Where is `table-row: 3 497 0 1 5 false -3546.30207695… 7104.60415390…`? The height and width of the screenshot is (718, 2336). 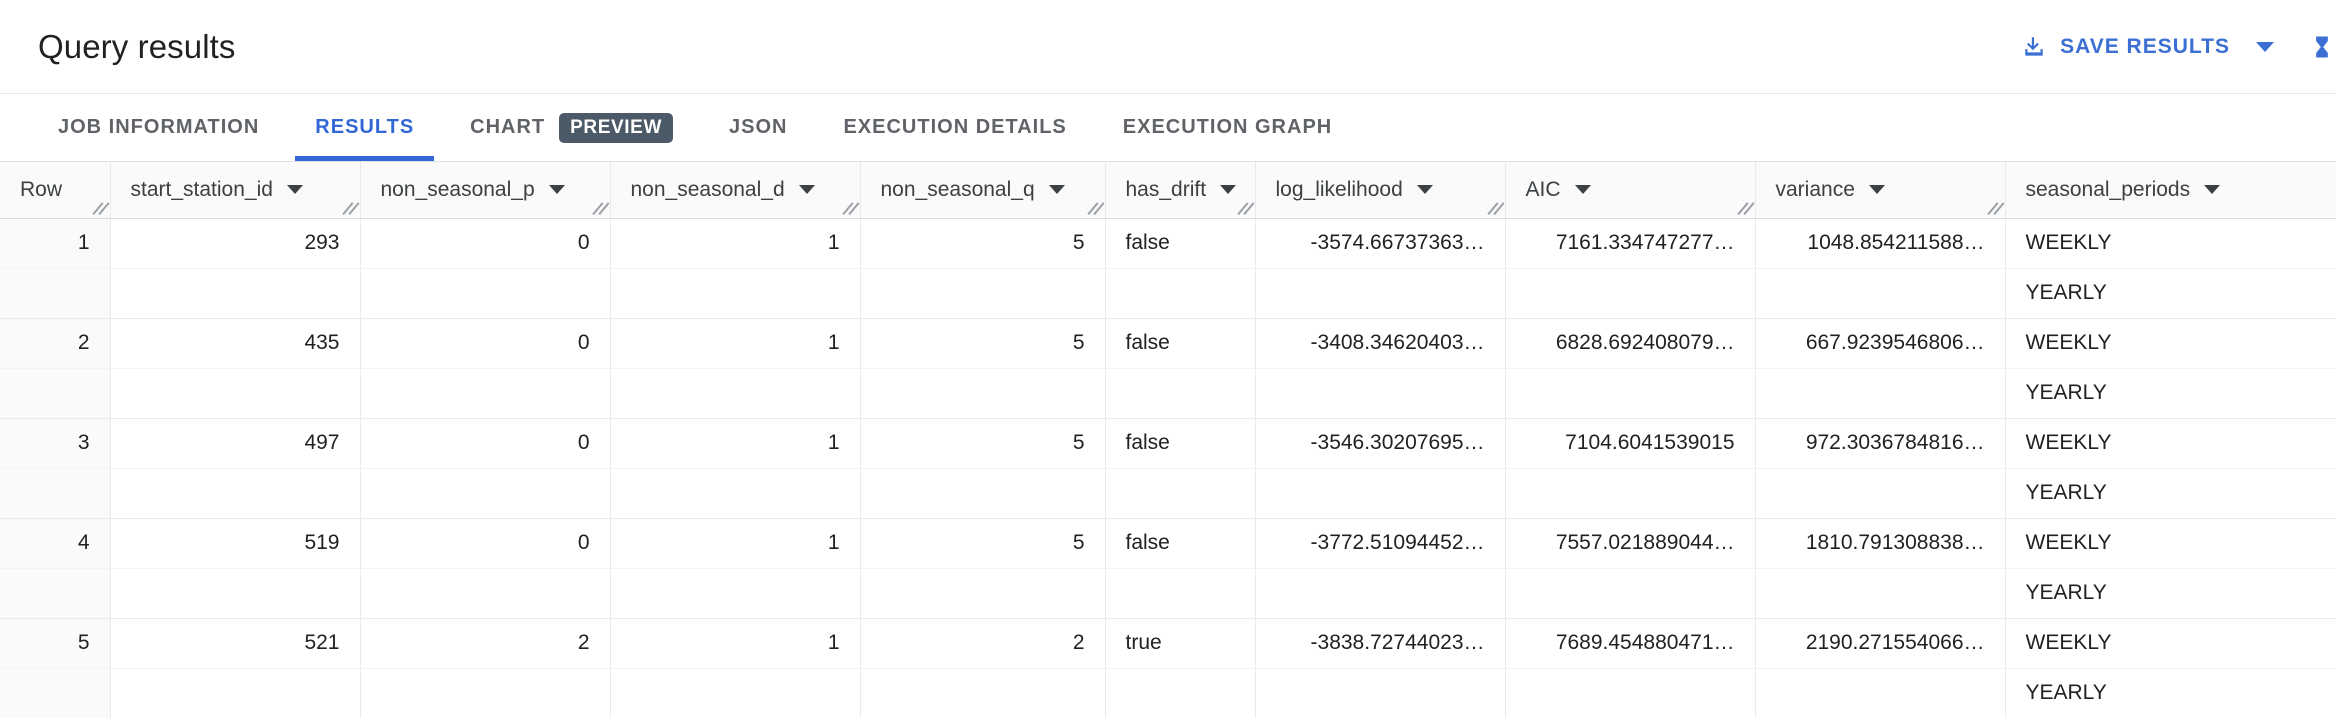
table-row: 3 497 0 1 5 false -3546.30207695… 7104.60415390… is located at coordinates (1168, 443).